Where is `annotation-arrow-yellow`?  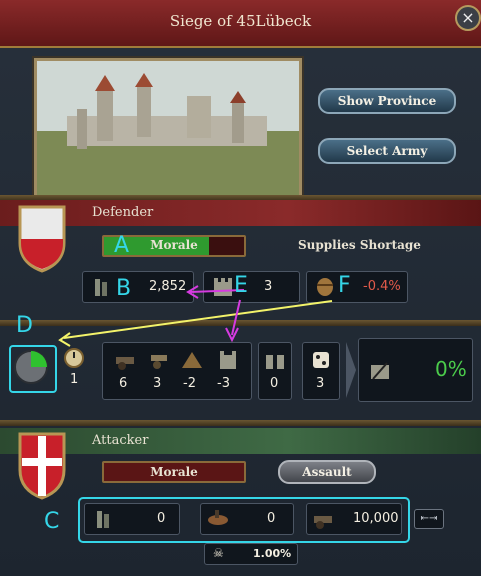
annotation-arrow-yellow is located at coordinates (198, 319).